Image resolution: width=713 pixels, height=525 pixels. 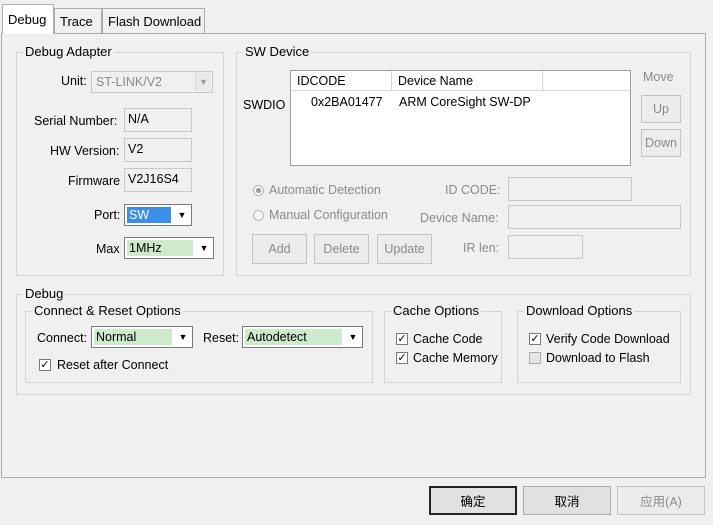 What do you see at coordinates (594, 217) in the screenshot?
I see `device-name-input` at bounding box center [594, 217].